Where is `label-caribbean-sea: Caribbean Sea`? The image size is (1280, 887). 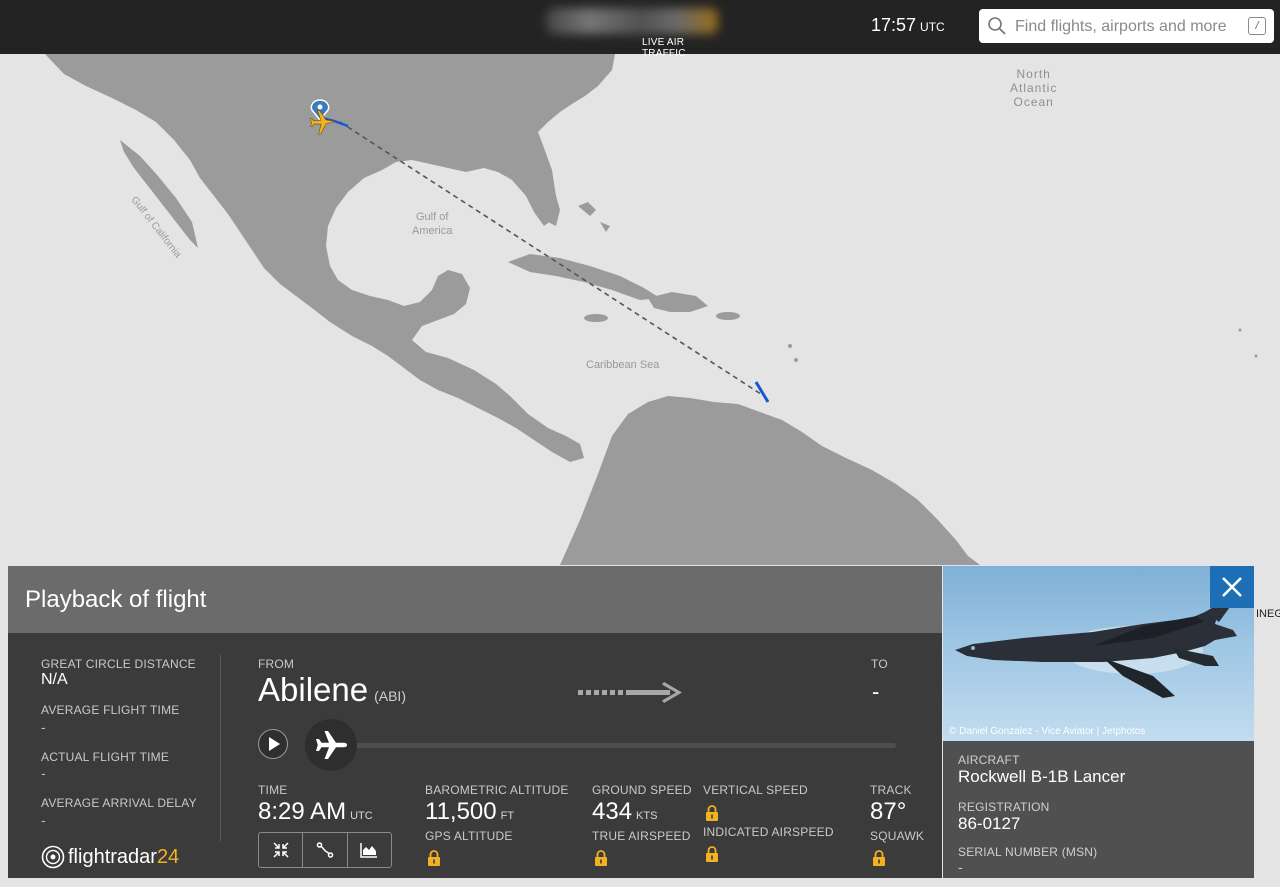
label-caribbean-sea: Caribbean Sea is located at coordinates (623, 365).